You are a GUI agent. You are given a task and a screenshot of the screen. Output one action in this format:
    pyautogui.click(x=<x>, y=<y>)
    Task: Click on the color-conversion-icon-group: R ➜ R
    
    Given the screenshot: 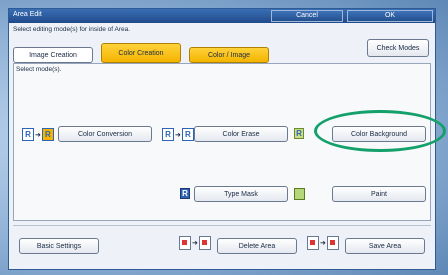 What is the action you would take?
    pyautogui.click(x=38, y=134)
    